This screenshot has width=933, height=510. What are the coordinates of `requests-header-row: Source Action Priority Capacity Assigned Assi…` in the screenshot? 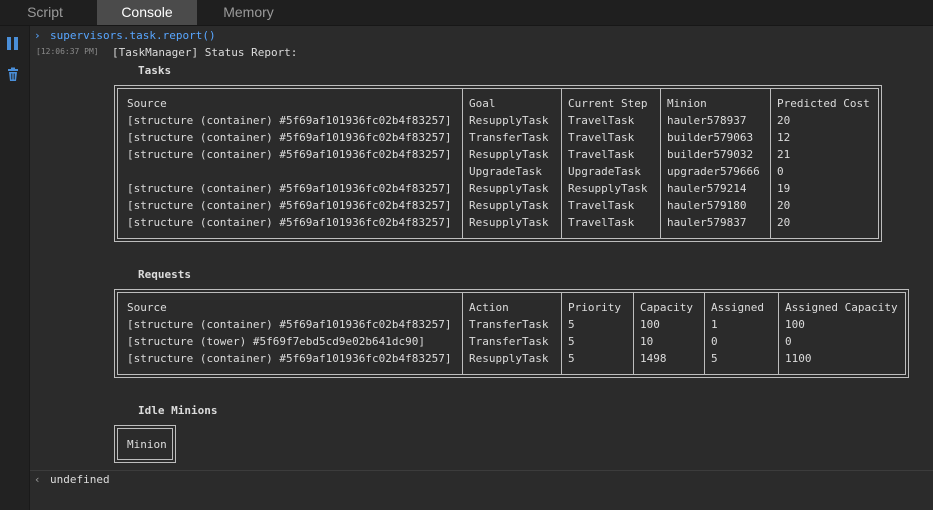 It's located at (511, 307).